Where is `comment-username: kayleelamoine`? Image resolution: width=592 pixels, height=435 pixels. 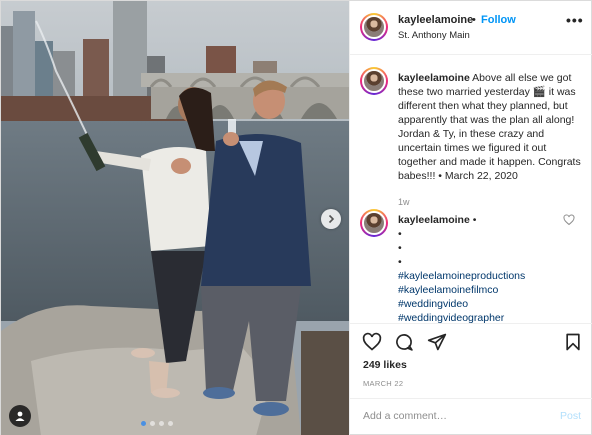 comment-username: kayleelamoine is located at coordinates (434, 220).